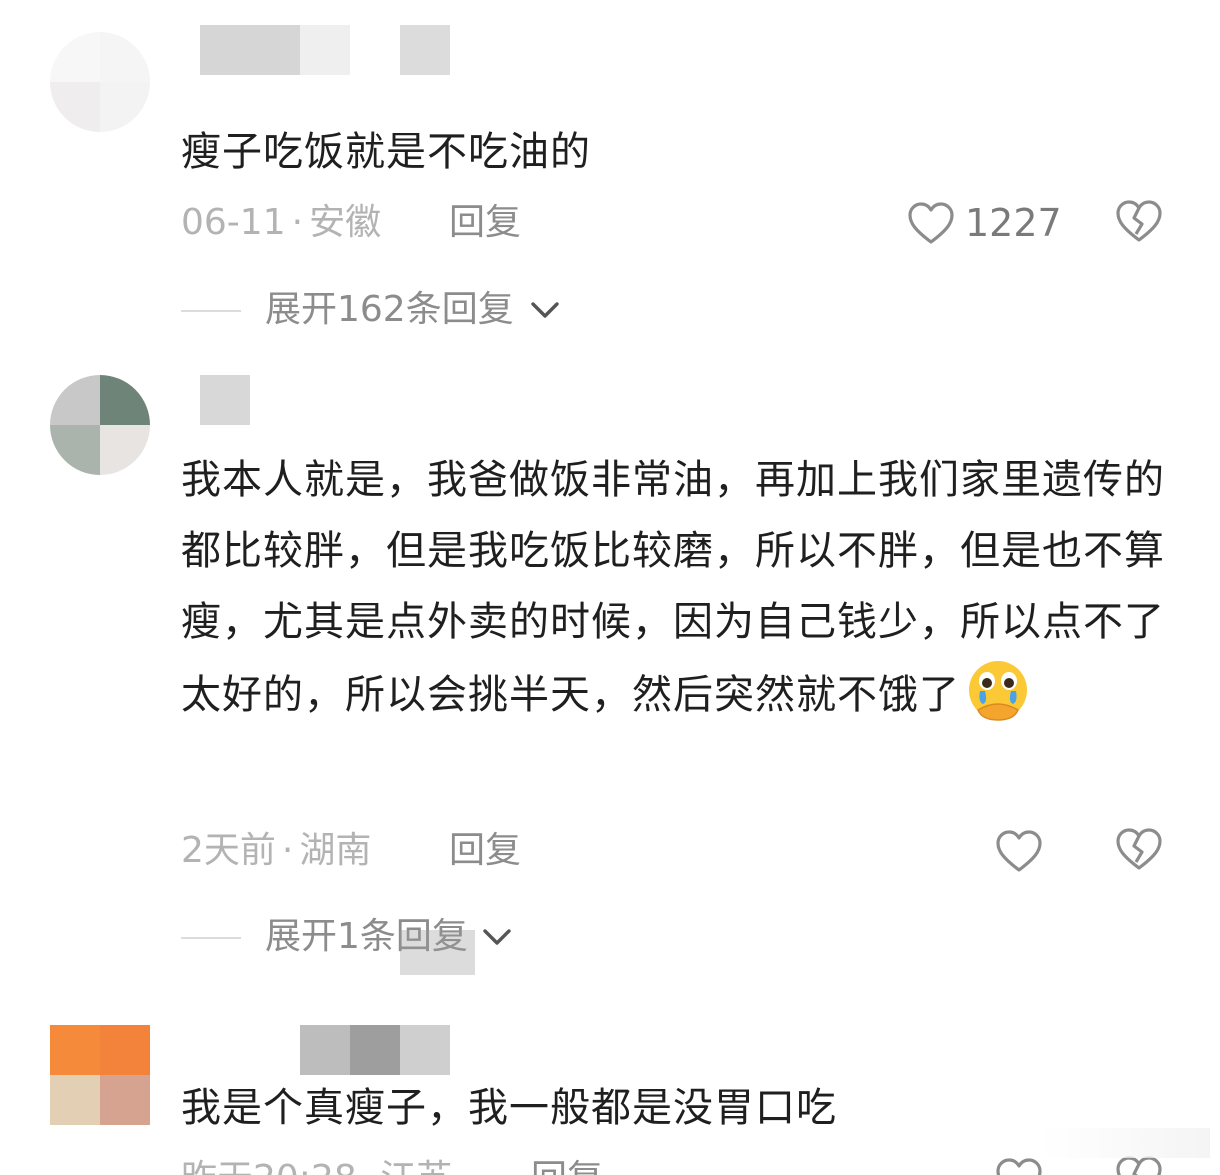 This screenshot has width=1220, height=1175. Describe the element at coordinates (437, 952) in the screenshot. I see `mosaic-block` at that location.